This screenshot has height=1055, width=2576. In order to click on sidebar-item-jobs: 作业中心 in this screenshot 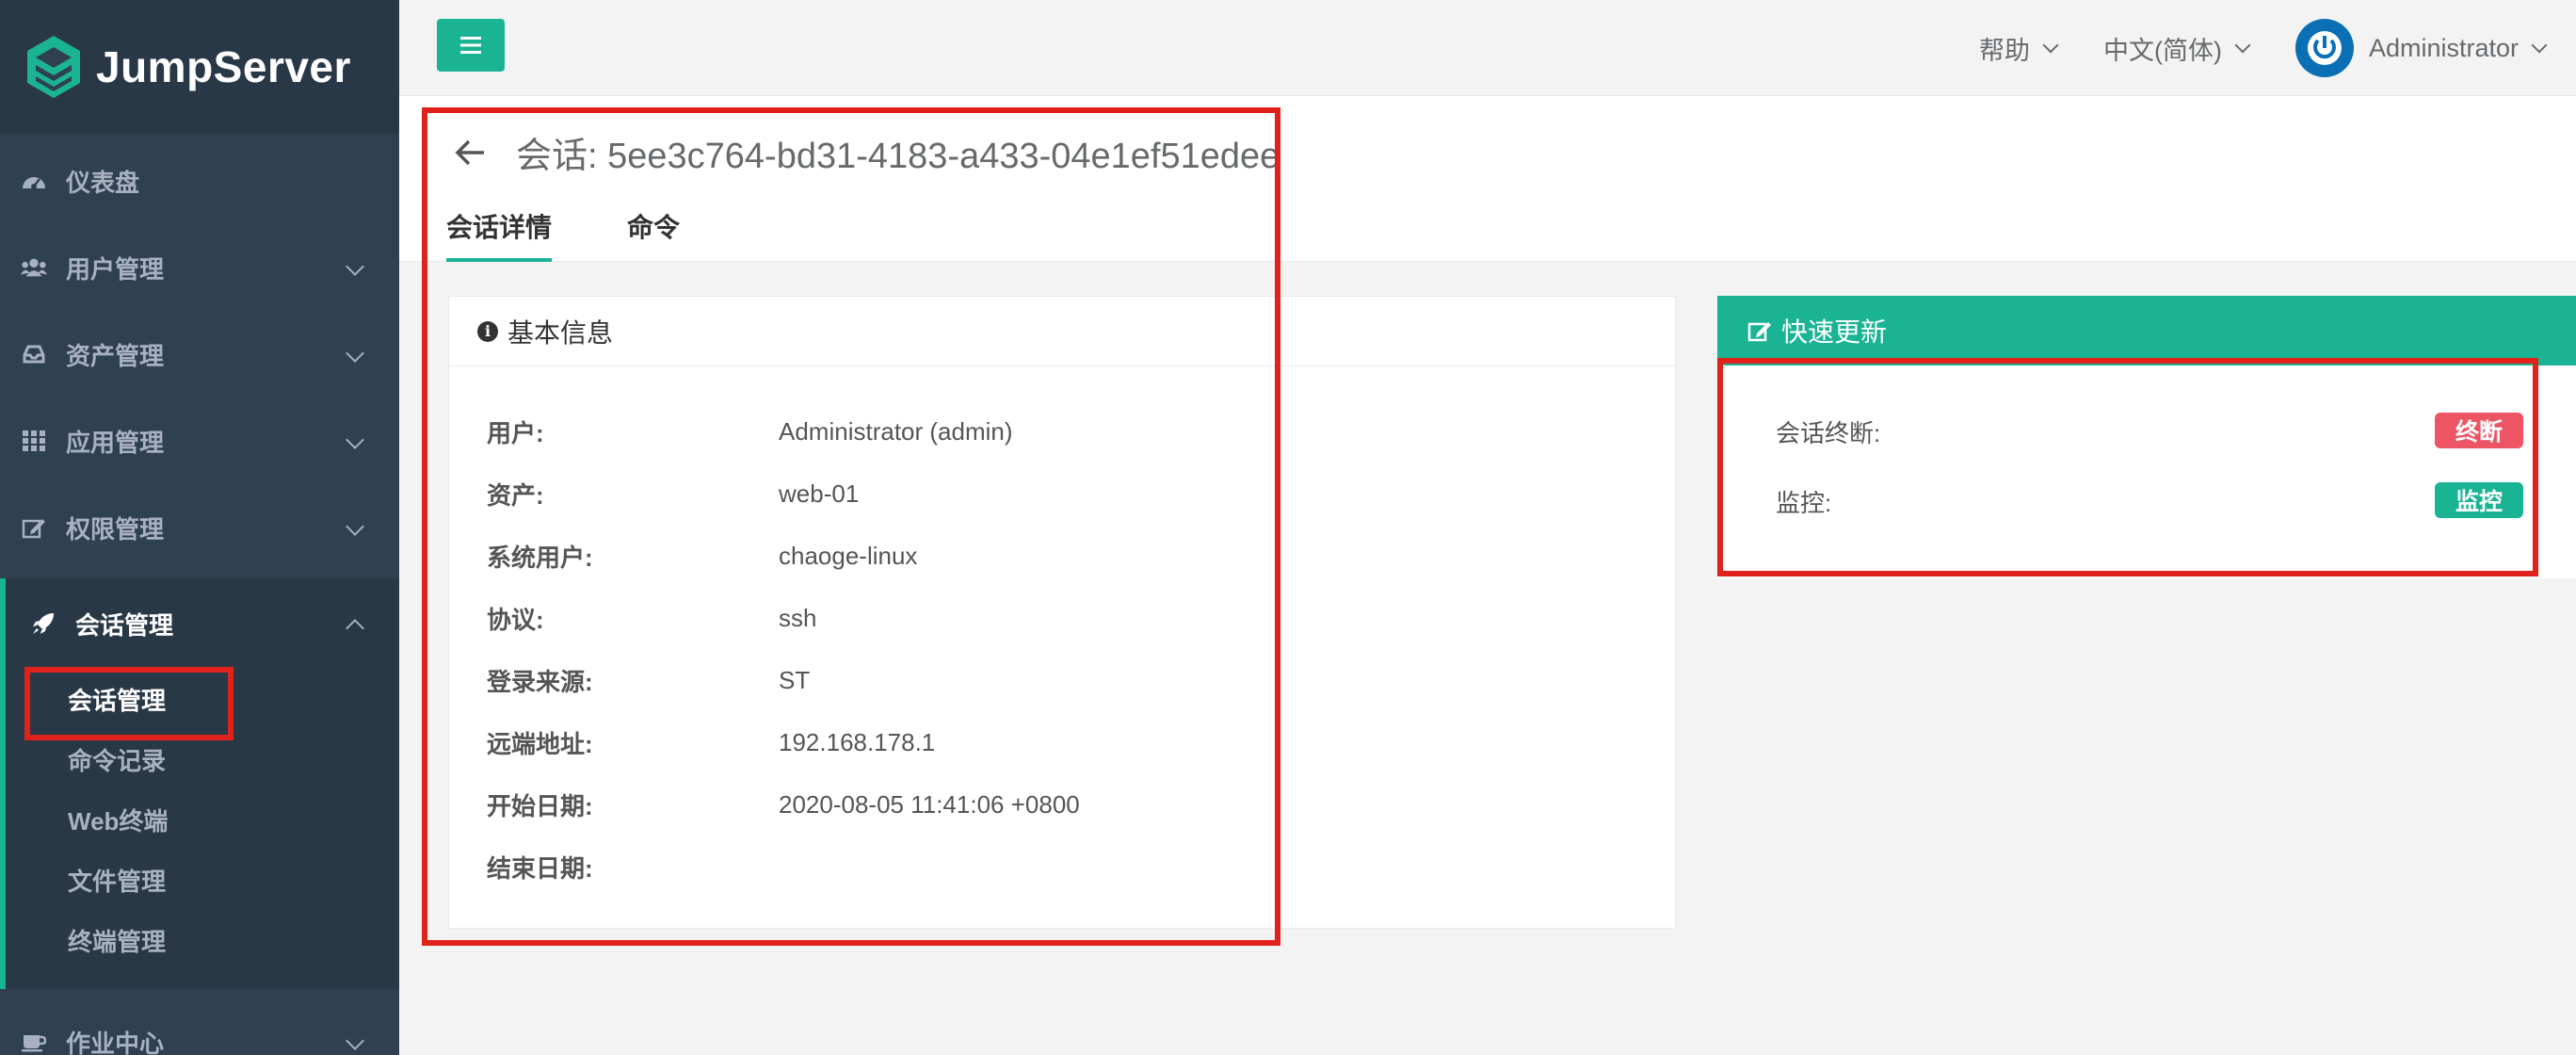, I will do `click(199, 1026)`.